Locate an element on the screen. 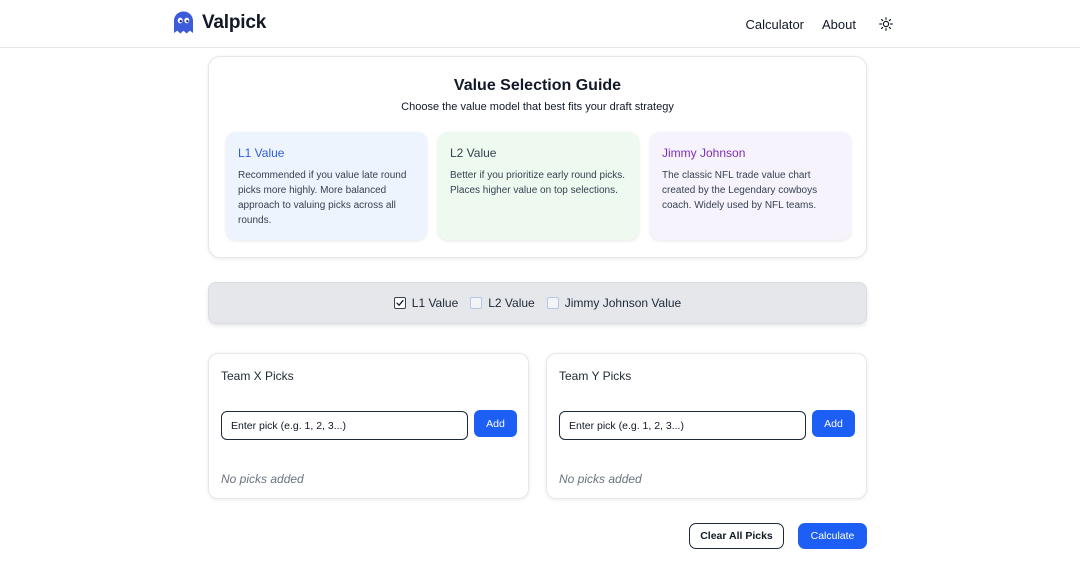 The image size is (1080, 564). option-l2-value: L2 Value is located at coordinates (502, 303).